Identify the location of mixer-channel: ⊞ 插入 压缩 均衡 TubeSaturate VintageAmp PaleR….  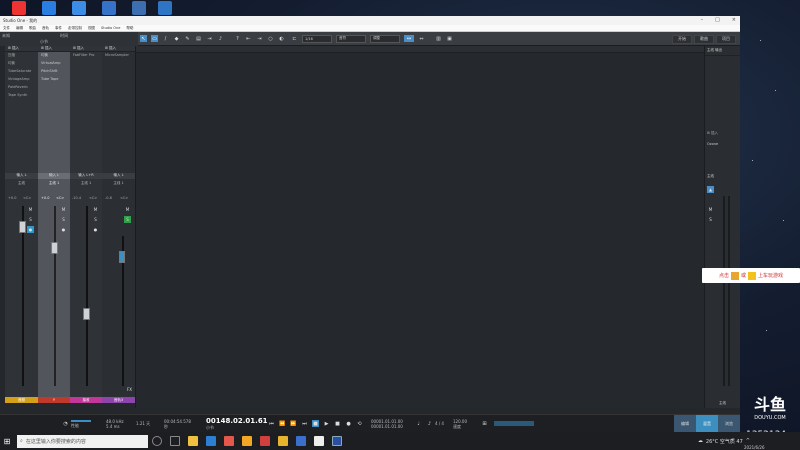
(21, 224).